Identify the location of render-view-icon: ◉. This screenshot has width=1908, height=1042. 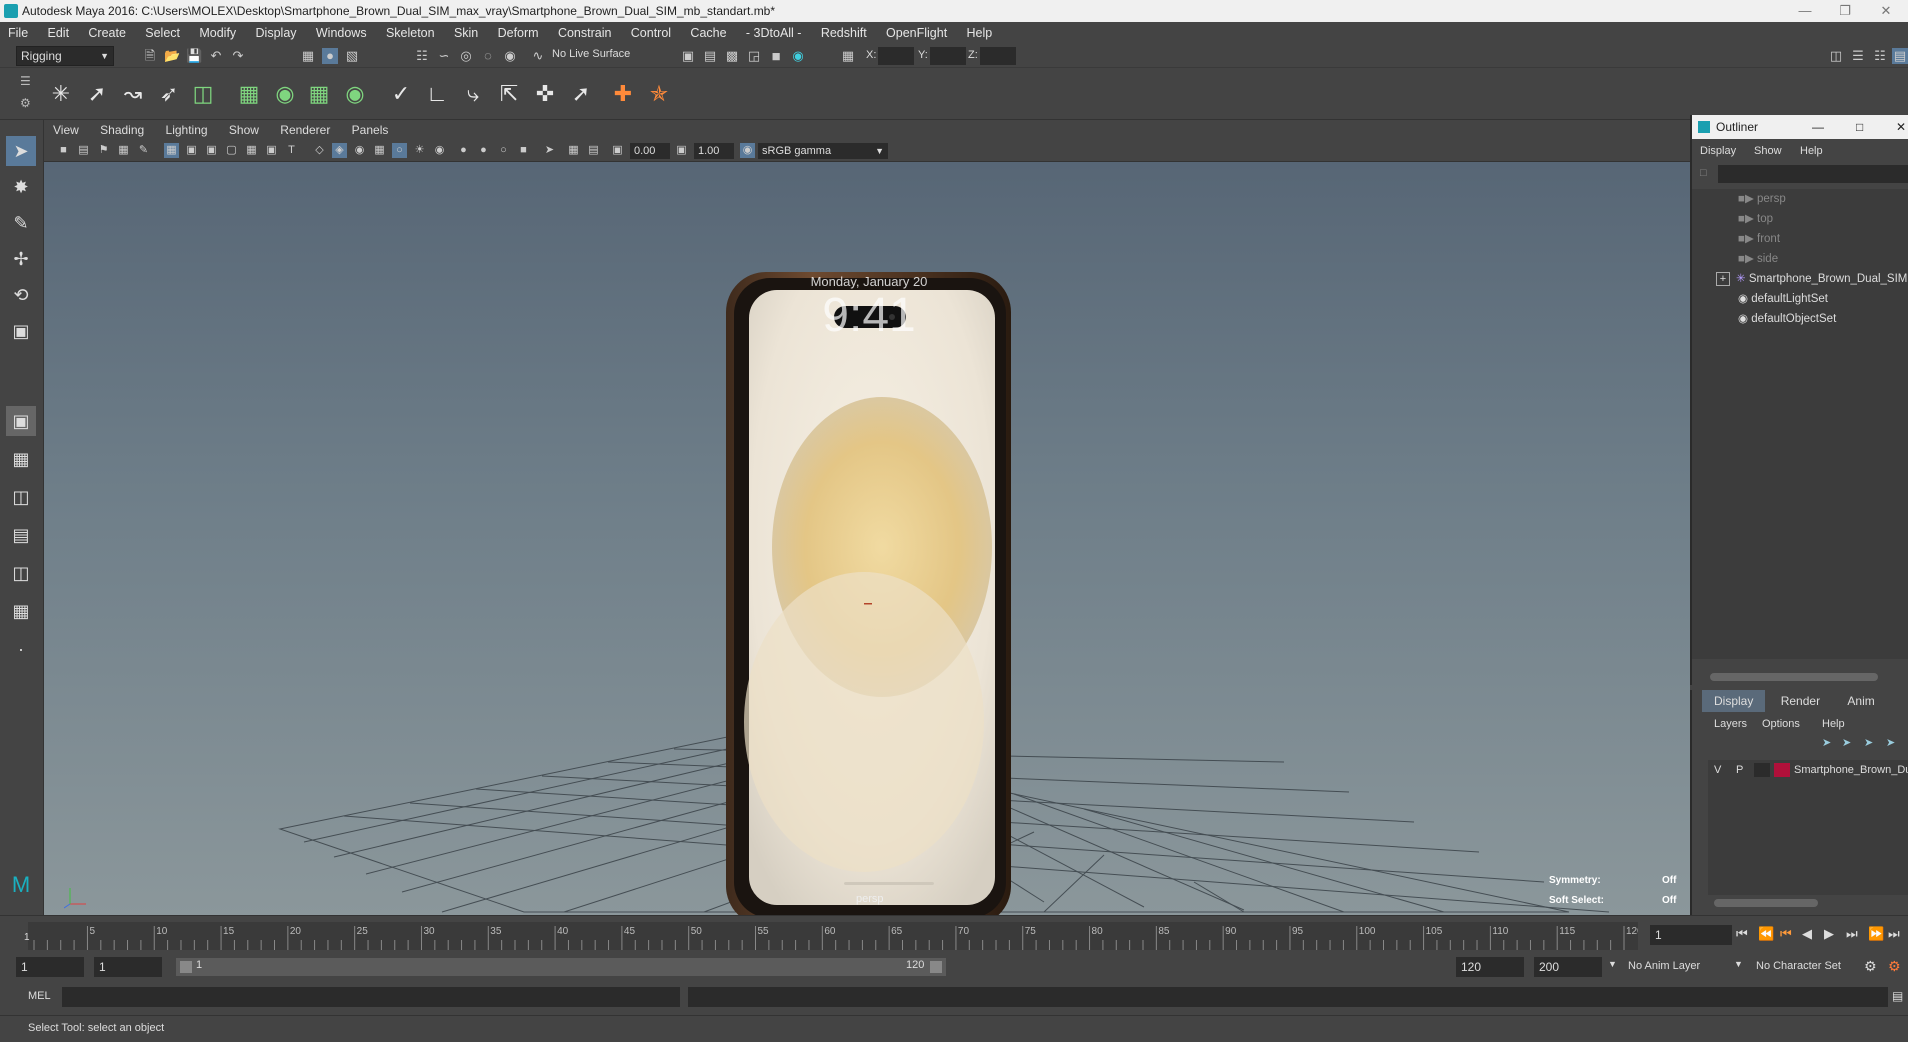
(798, 56).